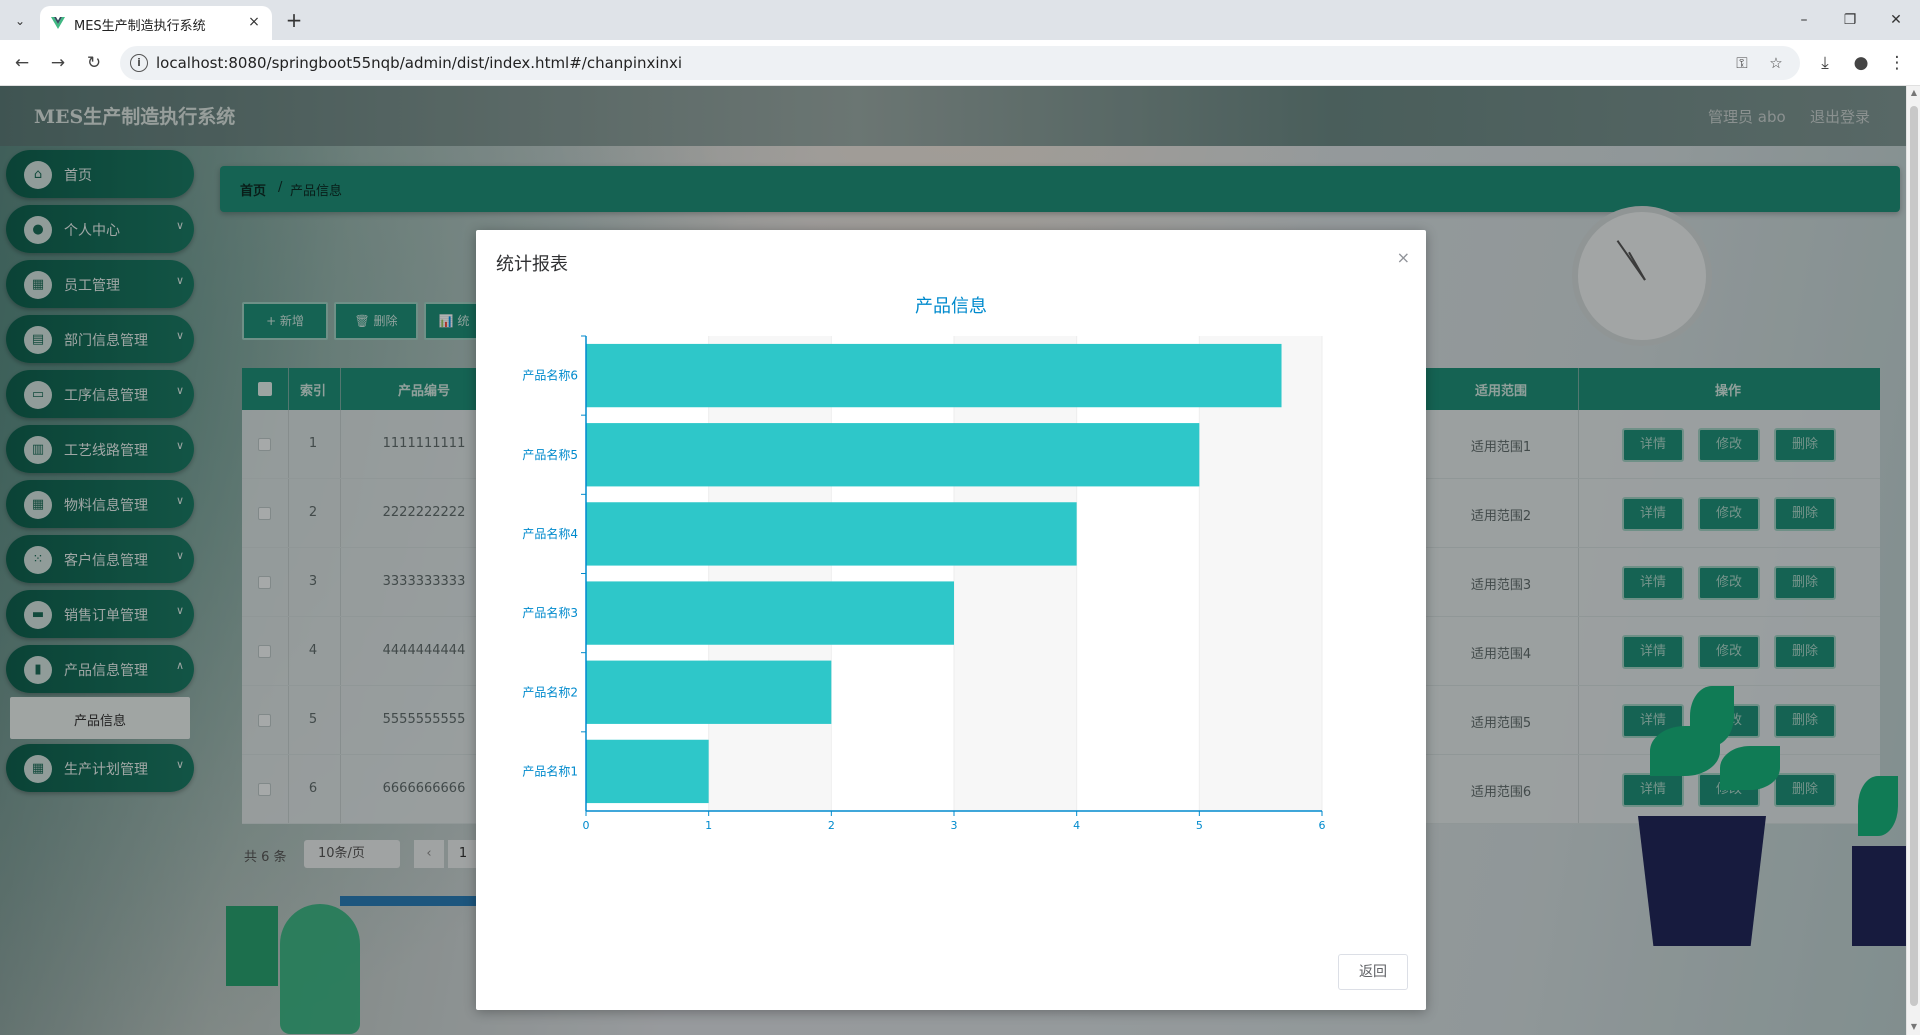  I want to click on site-info-icon: i, so click(139, 63).